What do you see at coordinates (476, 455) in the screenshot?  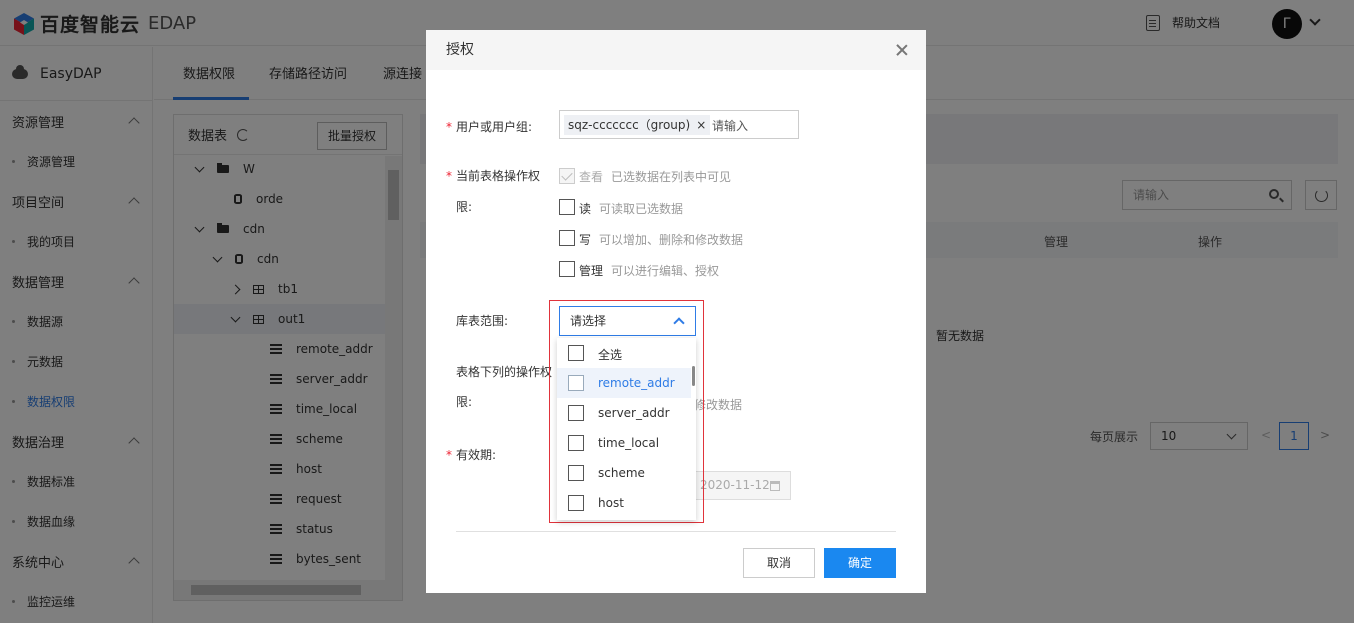 I see `label-text: 有效期:` at bounding box center [476, 455].